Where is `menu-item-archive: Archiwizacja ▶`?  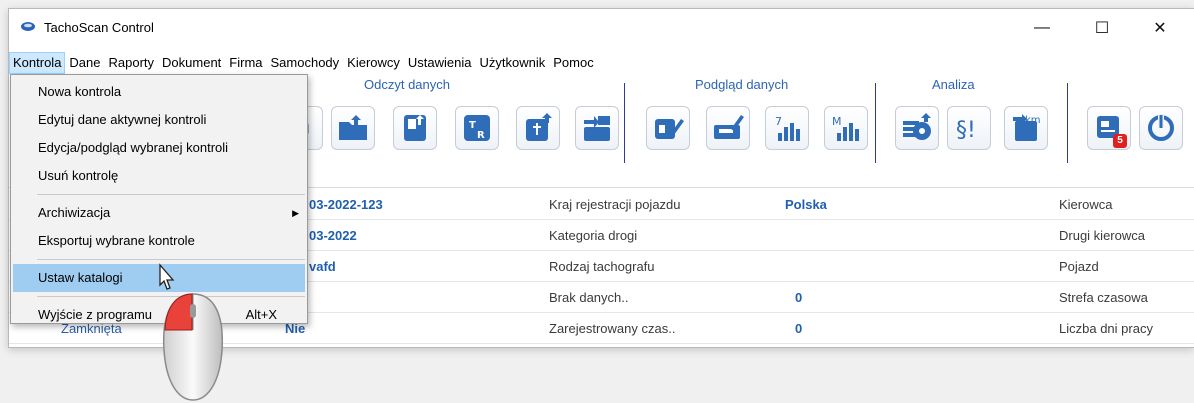
menu-item-archive: Archiwizacja ▶ is located at coordinates (159, 213).